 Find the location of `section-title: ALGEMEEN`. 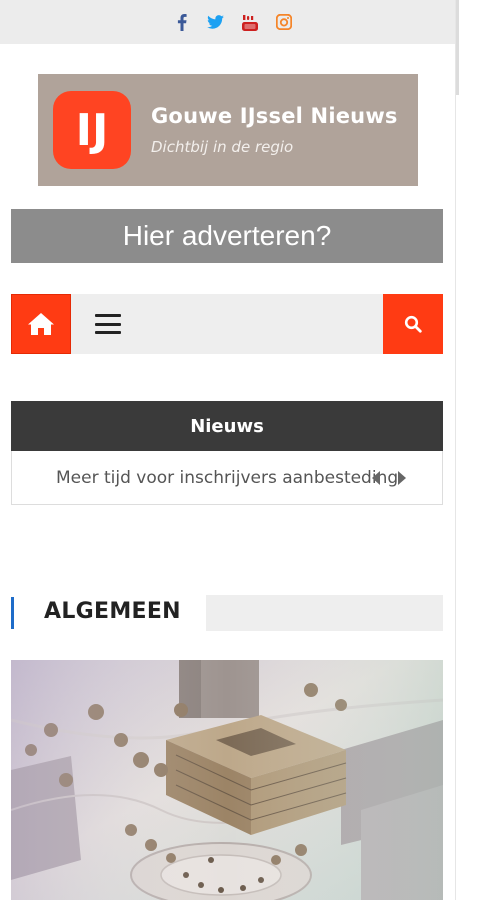

section-title: ALGEMEEN is located at coordinates (112, 611).